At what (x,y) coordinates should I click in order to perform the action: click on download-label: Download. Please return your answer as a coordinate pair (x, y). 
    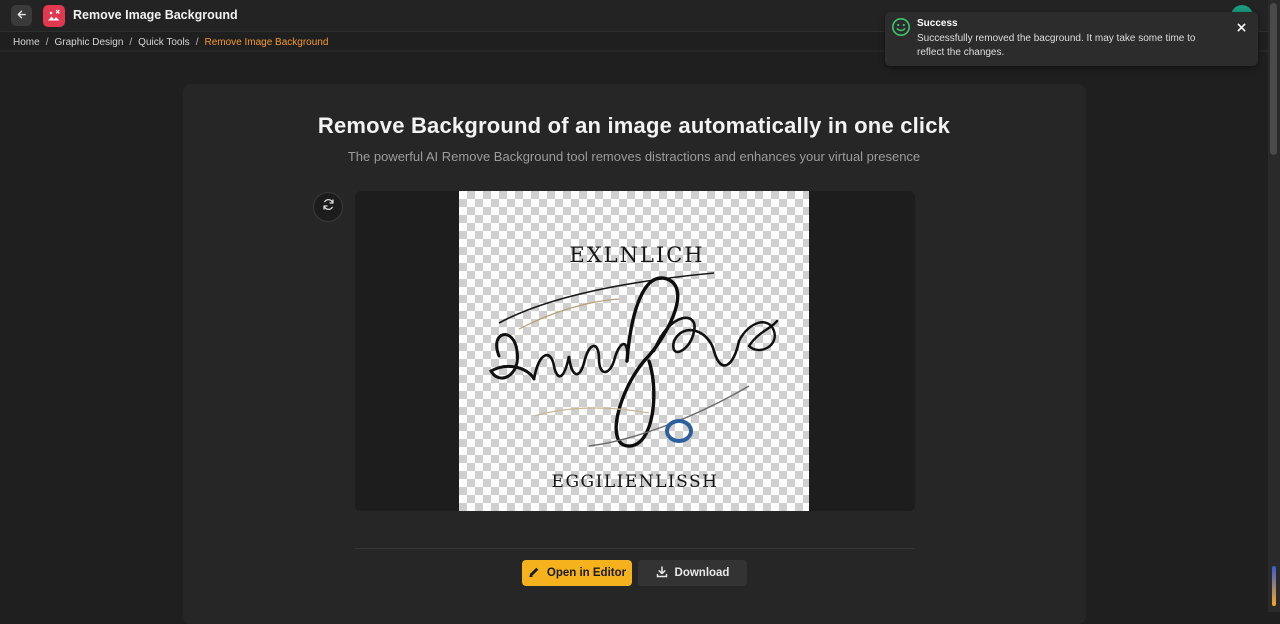
    Looking at the image, I should click on (702, 573).